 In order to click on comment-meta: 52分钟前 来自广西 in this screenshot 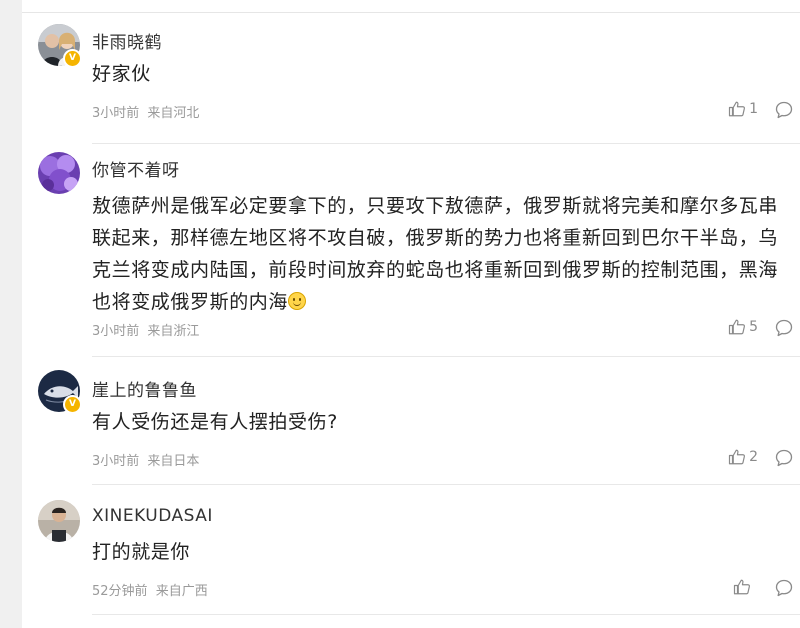, I will do `click(150, 589)`.